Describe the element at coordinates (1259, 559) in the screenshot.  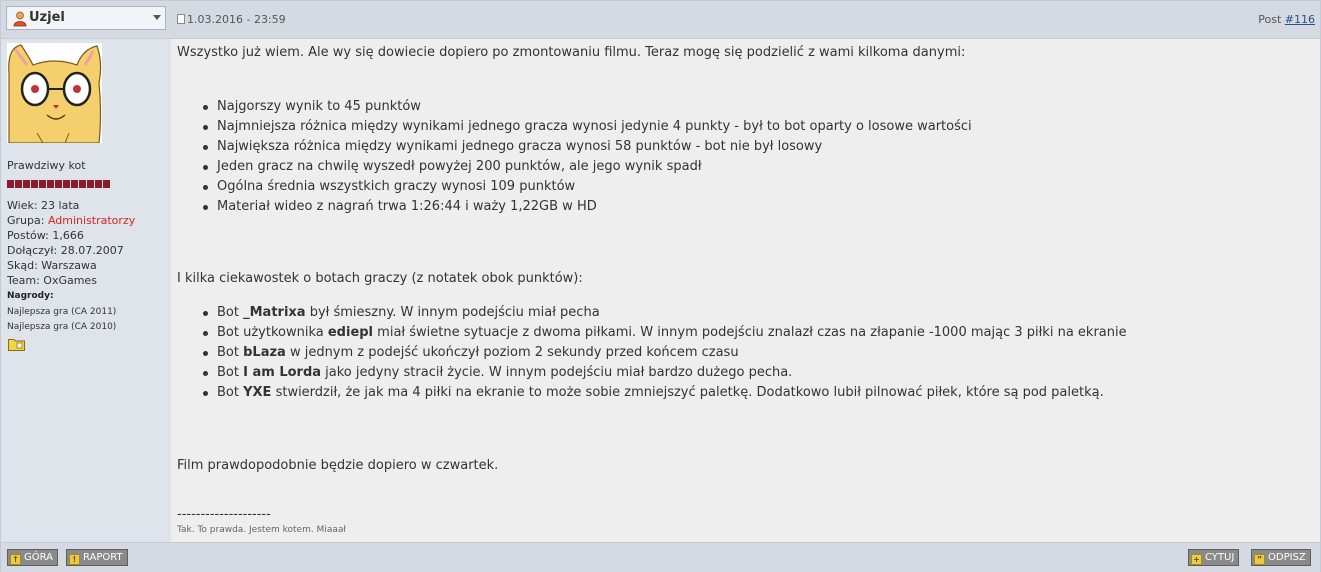
I see `quote-icon: ”` at that location.